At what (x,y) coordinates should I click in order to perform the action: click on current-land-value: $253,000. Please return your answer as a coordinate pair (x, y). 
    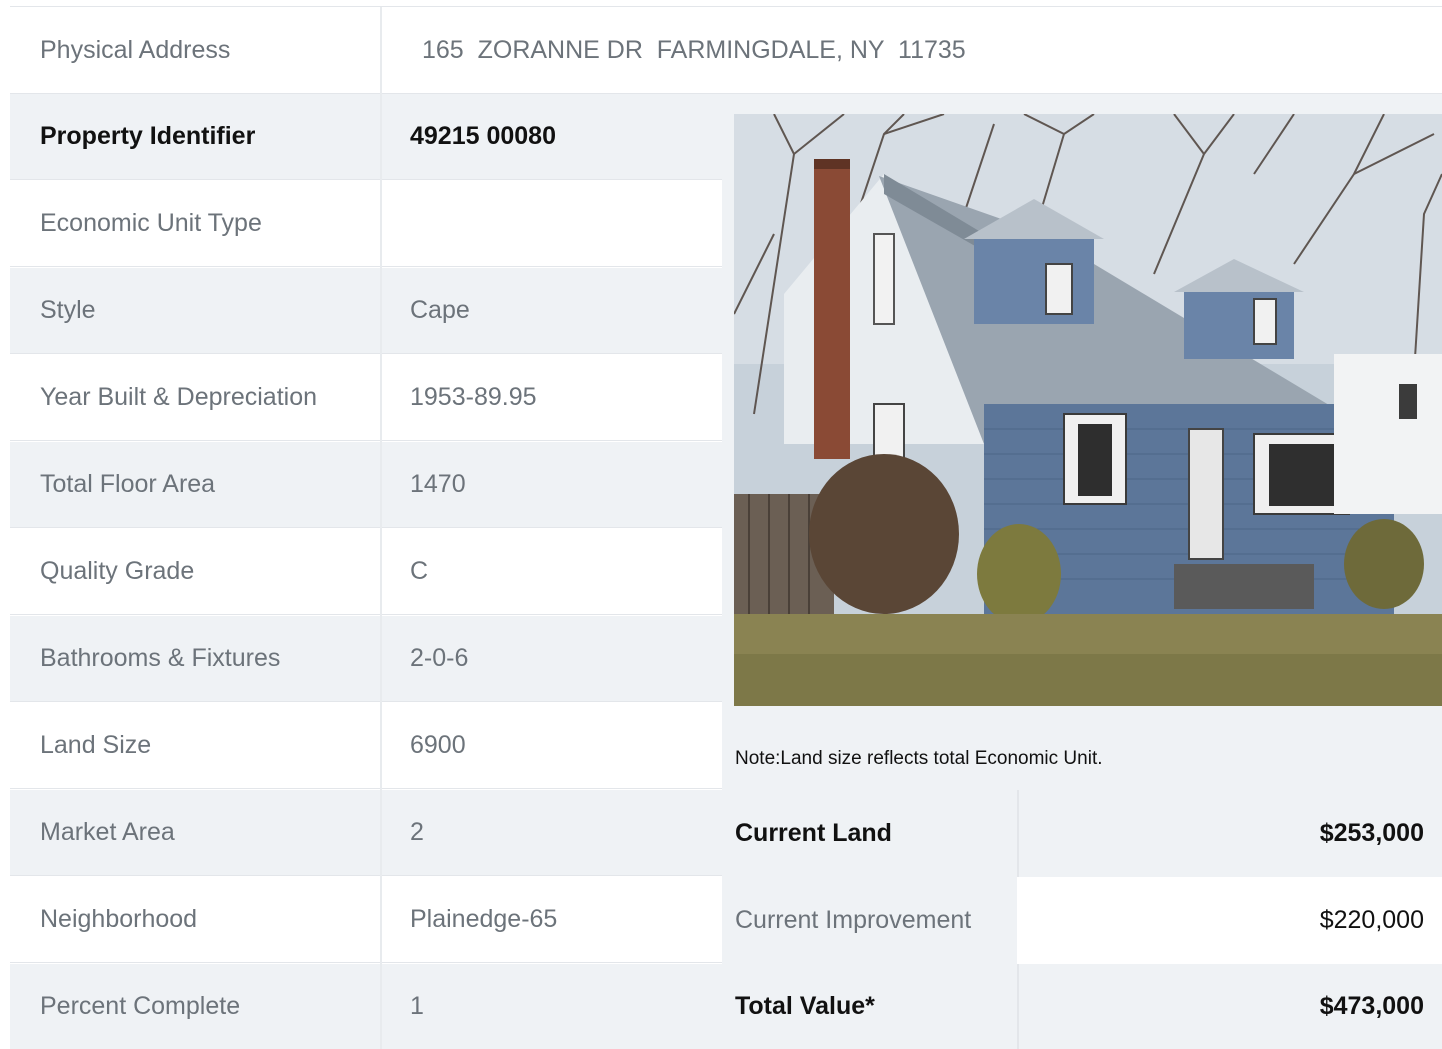
    Looking at the image, I should click on (1229, 833).